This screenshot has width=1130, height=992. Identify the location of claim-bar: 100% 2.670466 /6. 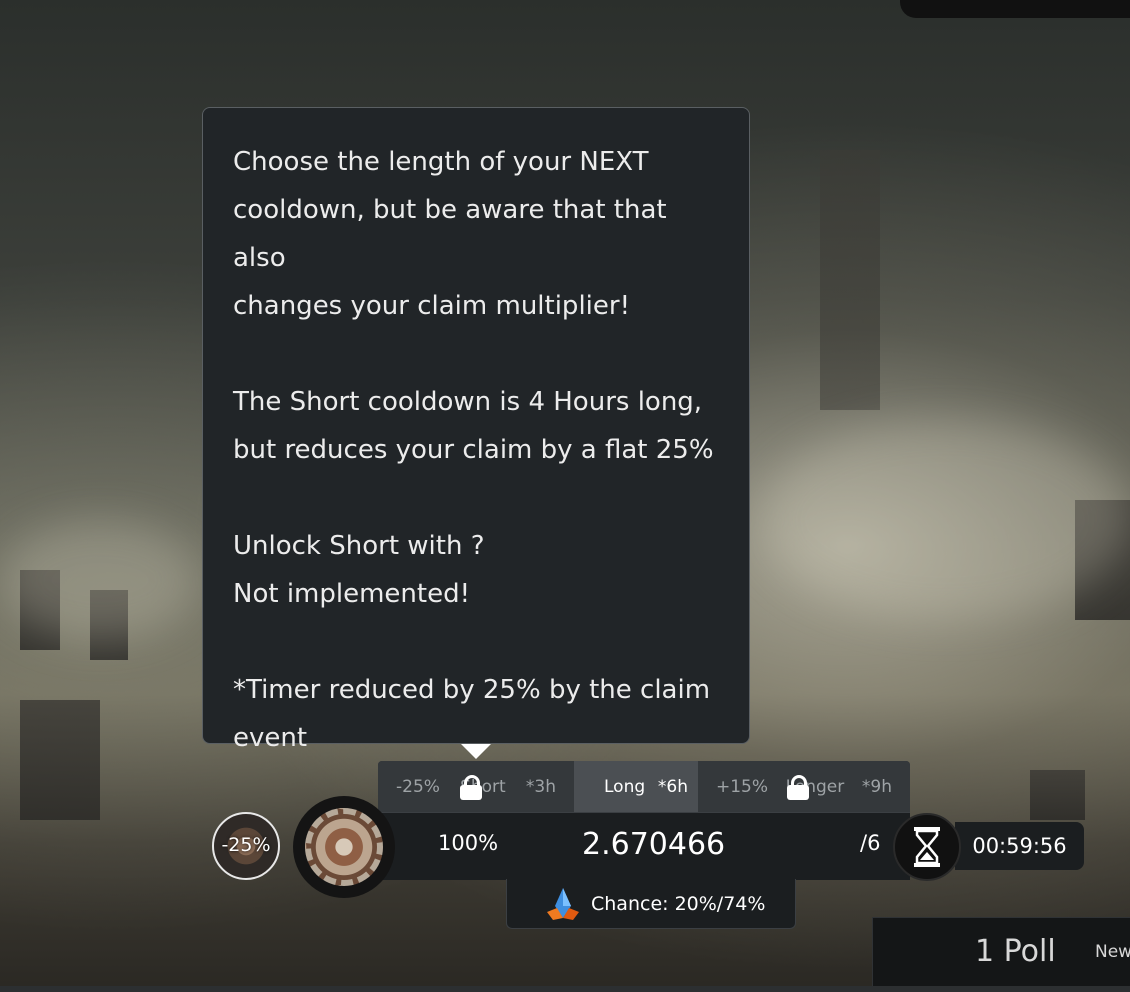
(644, 846).